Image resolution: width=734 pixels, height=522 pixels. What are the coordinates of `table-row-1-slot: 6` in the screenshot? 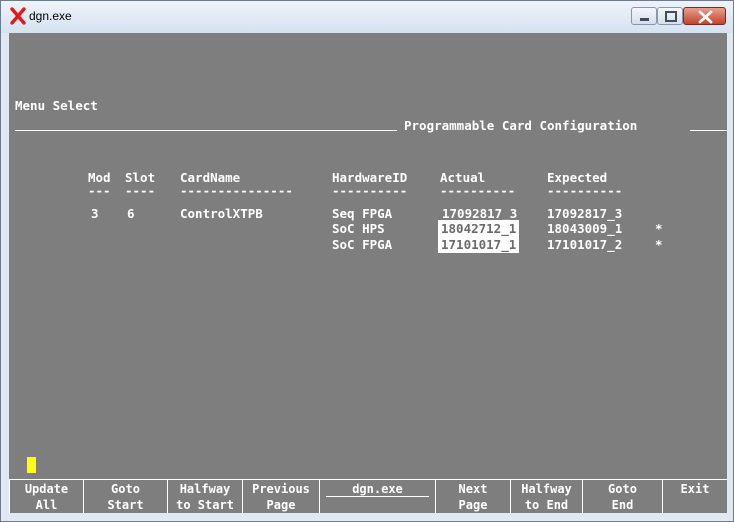 It's located at (131, 213).